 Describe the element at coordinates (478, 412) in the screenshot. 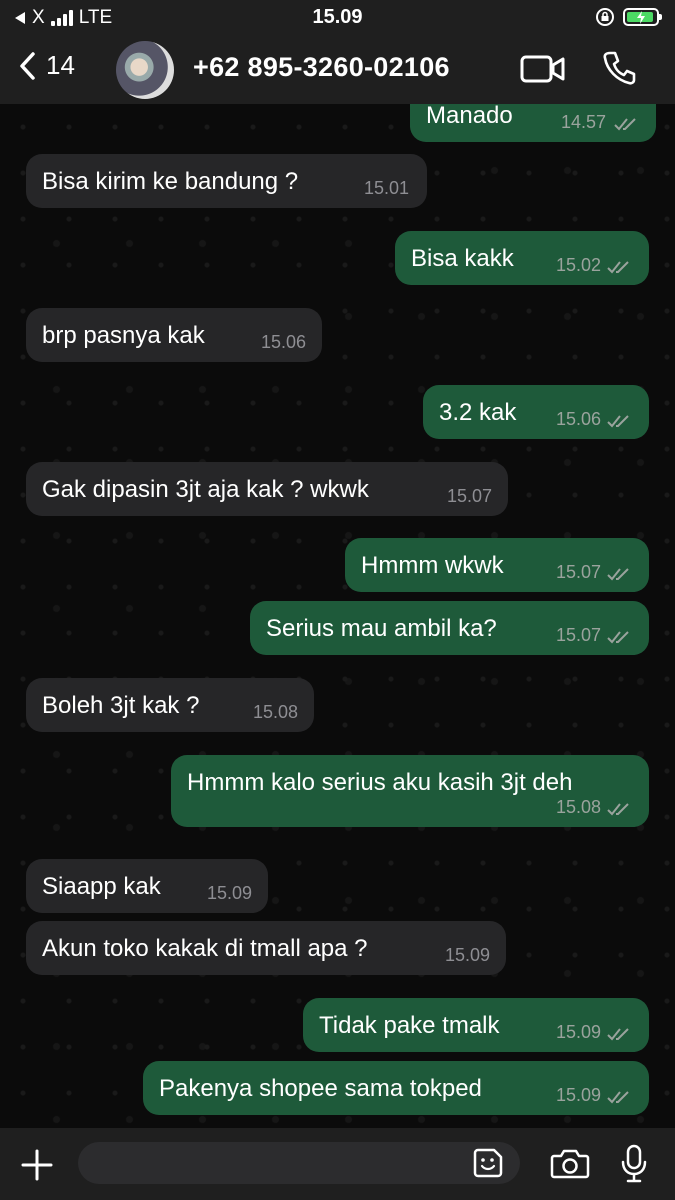

I see `message-text: 3.2 kak` at that location.